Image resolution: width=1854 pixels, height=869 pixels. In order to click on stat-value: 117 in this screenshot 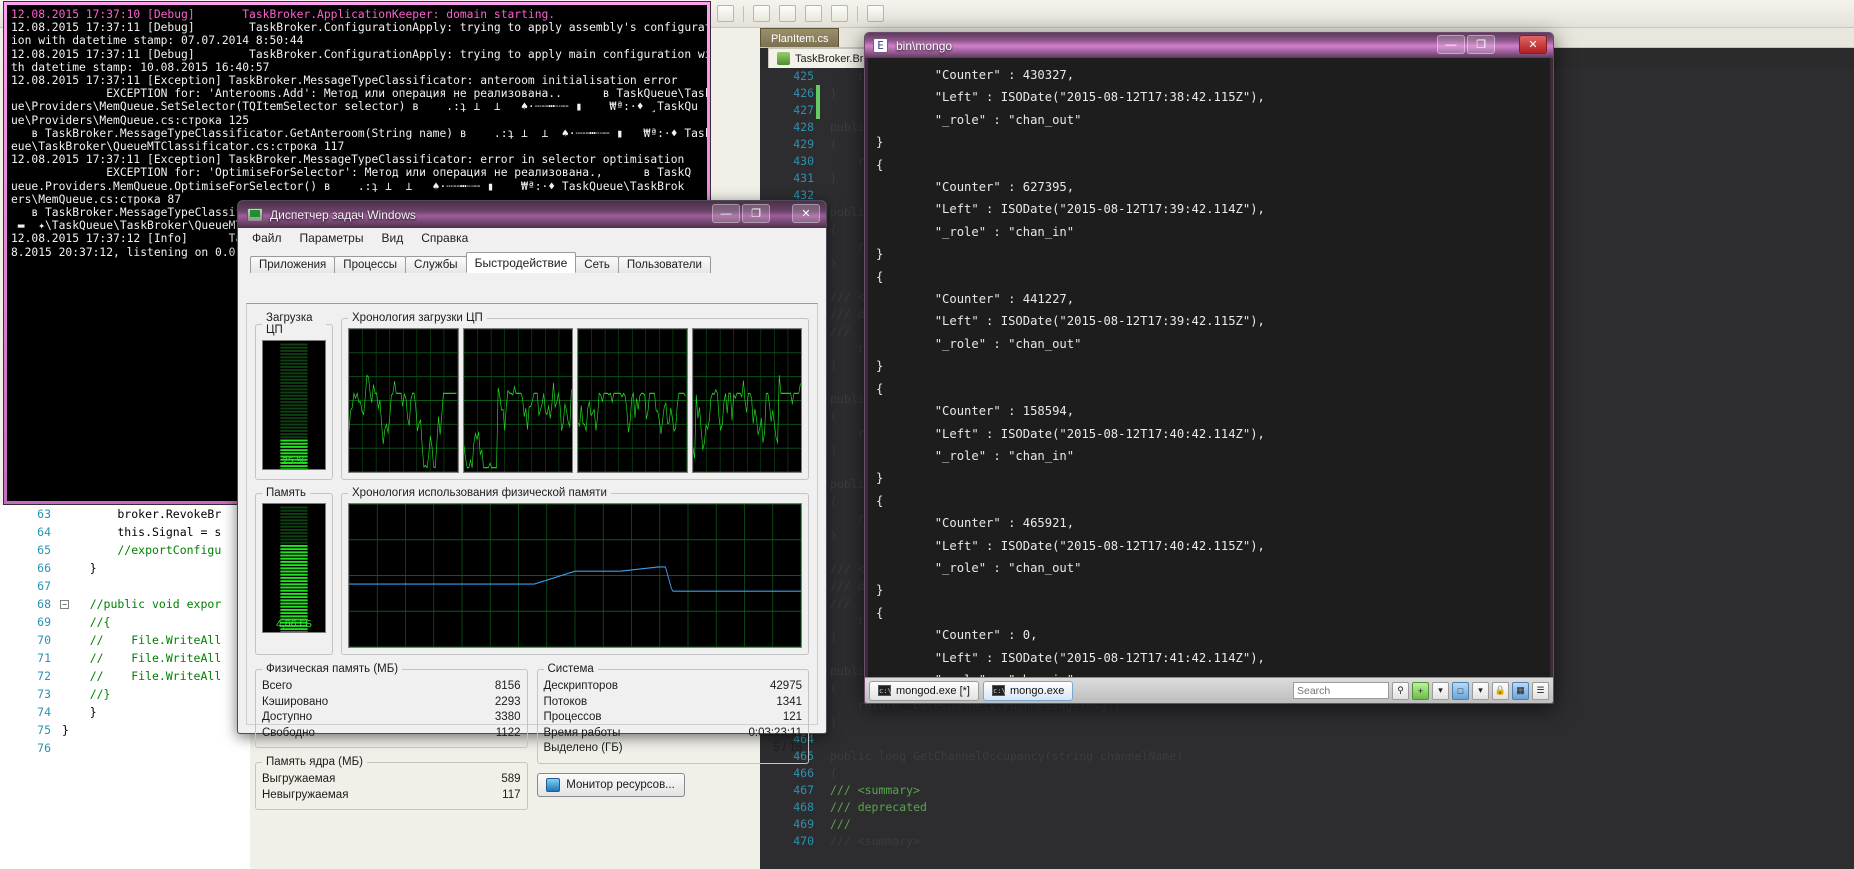, I will do `click(511, 794)`.